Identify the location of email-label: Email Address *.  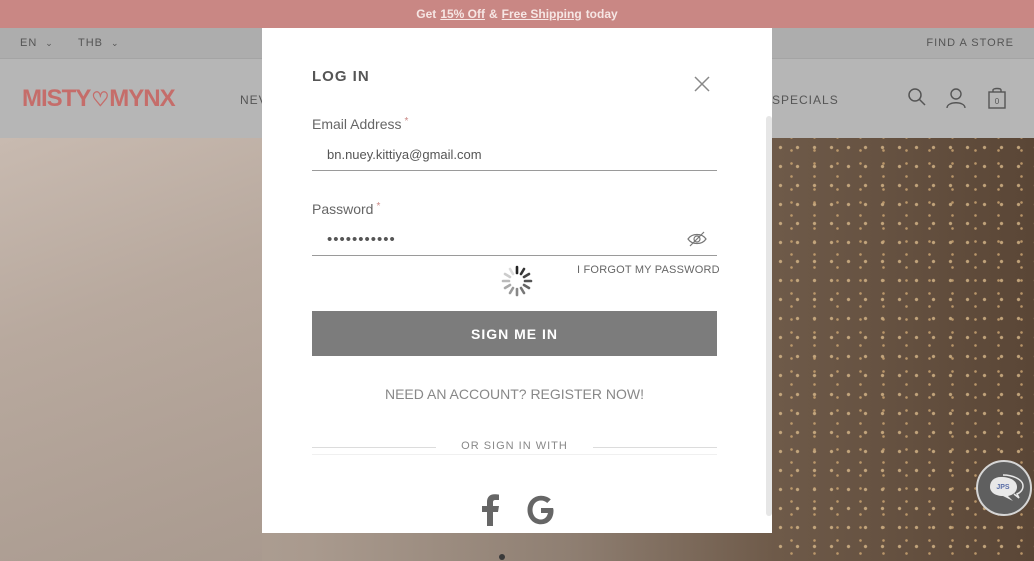
(360, 124).